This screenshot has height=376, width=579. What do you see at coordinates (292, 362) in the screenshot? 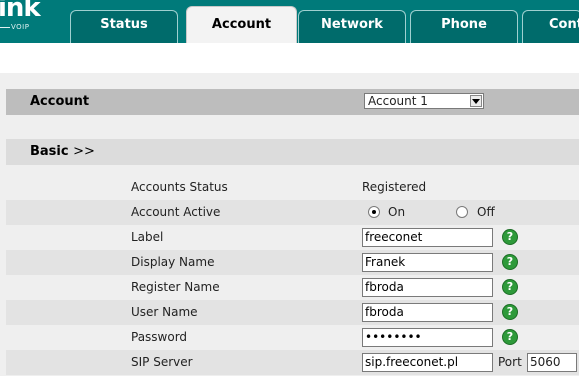
I see `row-sip-server: SIP Server sip.freeconet.pl Port 5060` at bounding box center [292, 362].